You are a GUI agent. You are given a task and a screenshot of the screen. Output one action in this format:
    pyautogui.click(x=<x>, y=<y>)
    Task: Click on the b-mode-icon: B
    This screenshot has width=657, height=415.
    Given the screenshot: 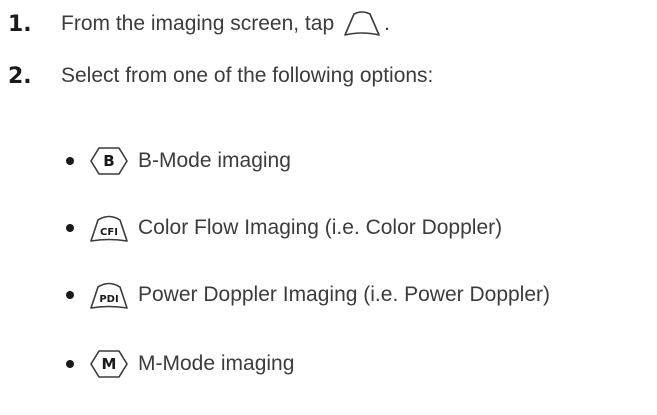 What is the action you would take?
    pyautogui.click(x=109, y=161)
    